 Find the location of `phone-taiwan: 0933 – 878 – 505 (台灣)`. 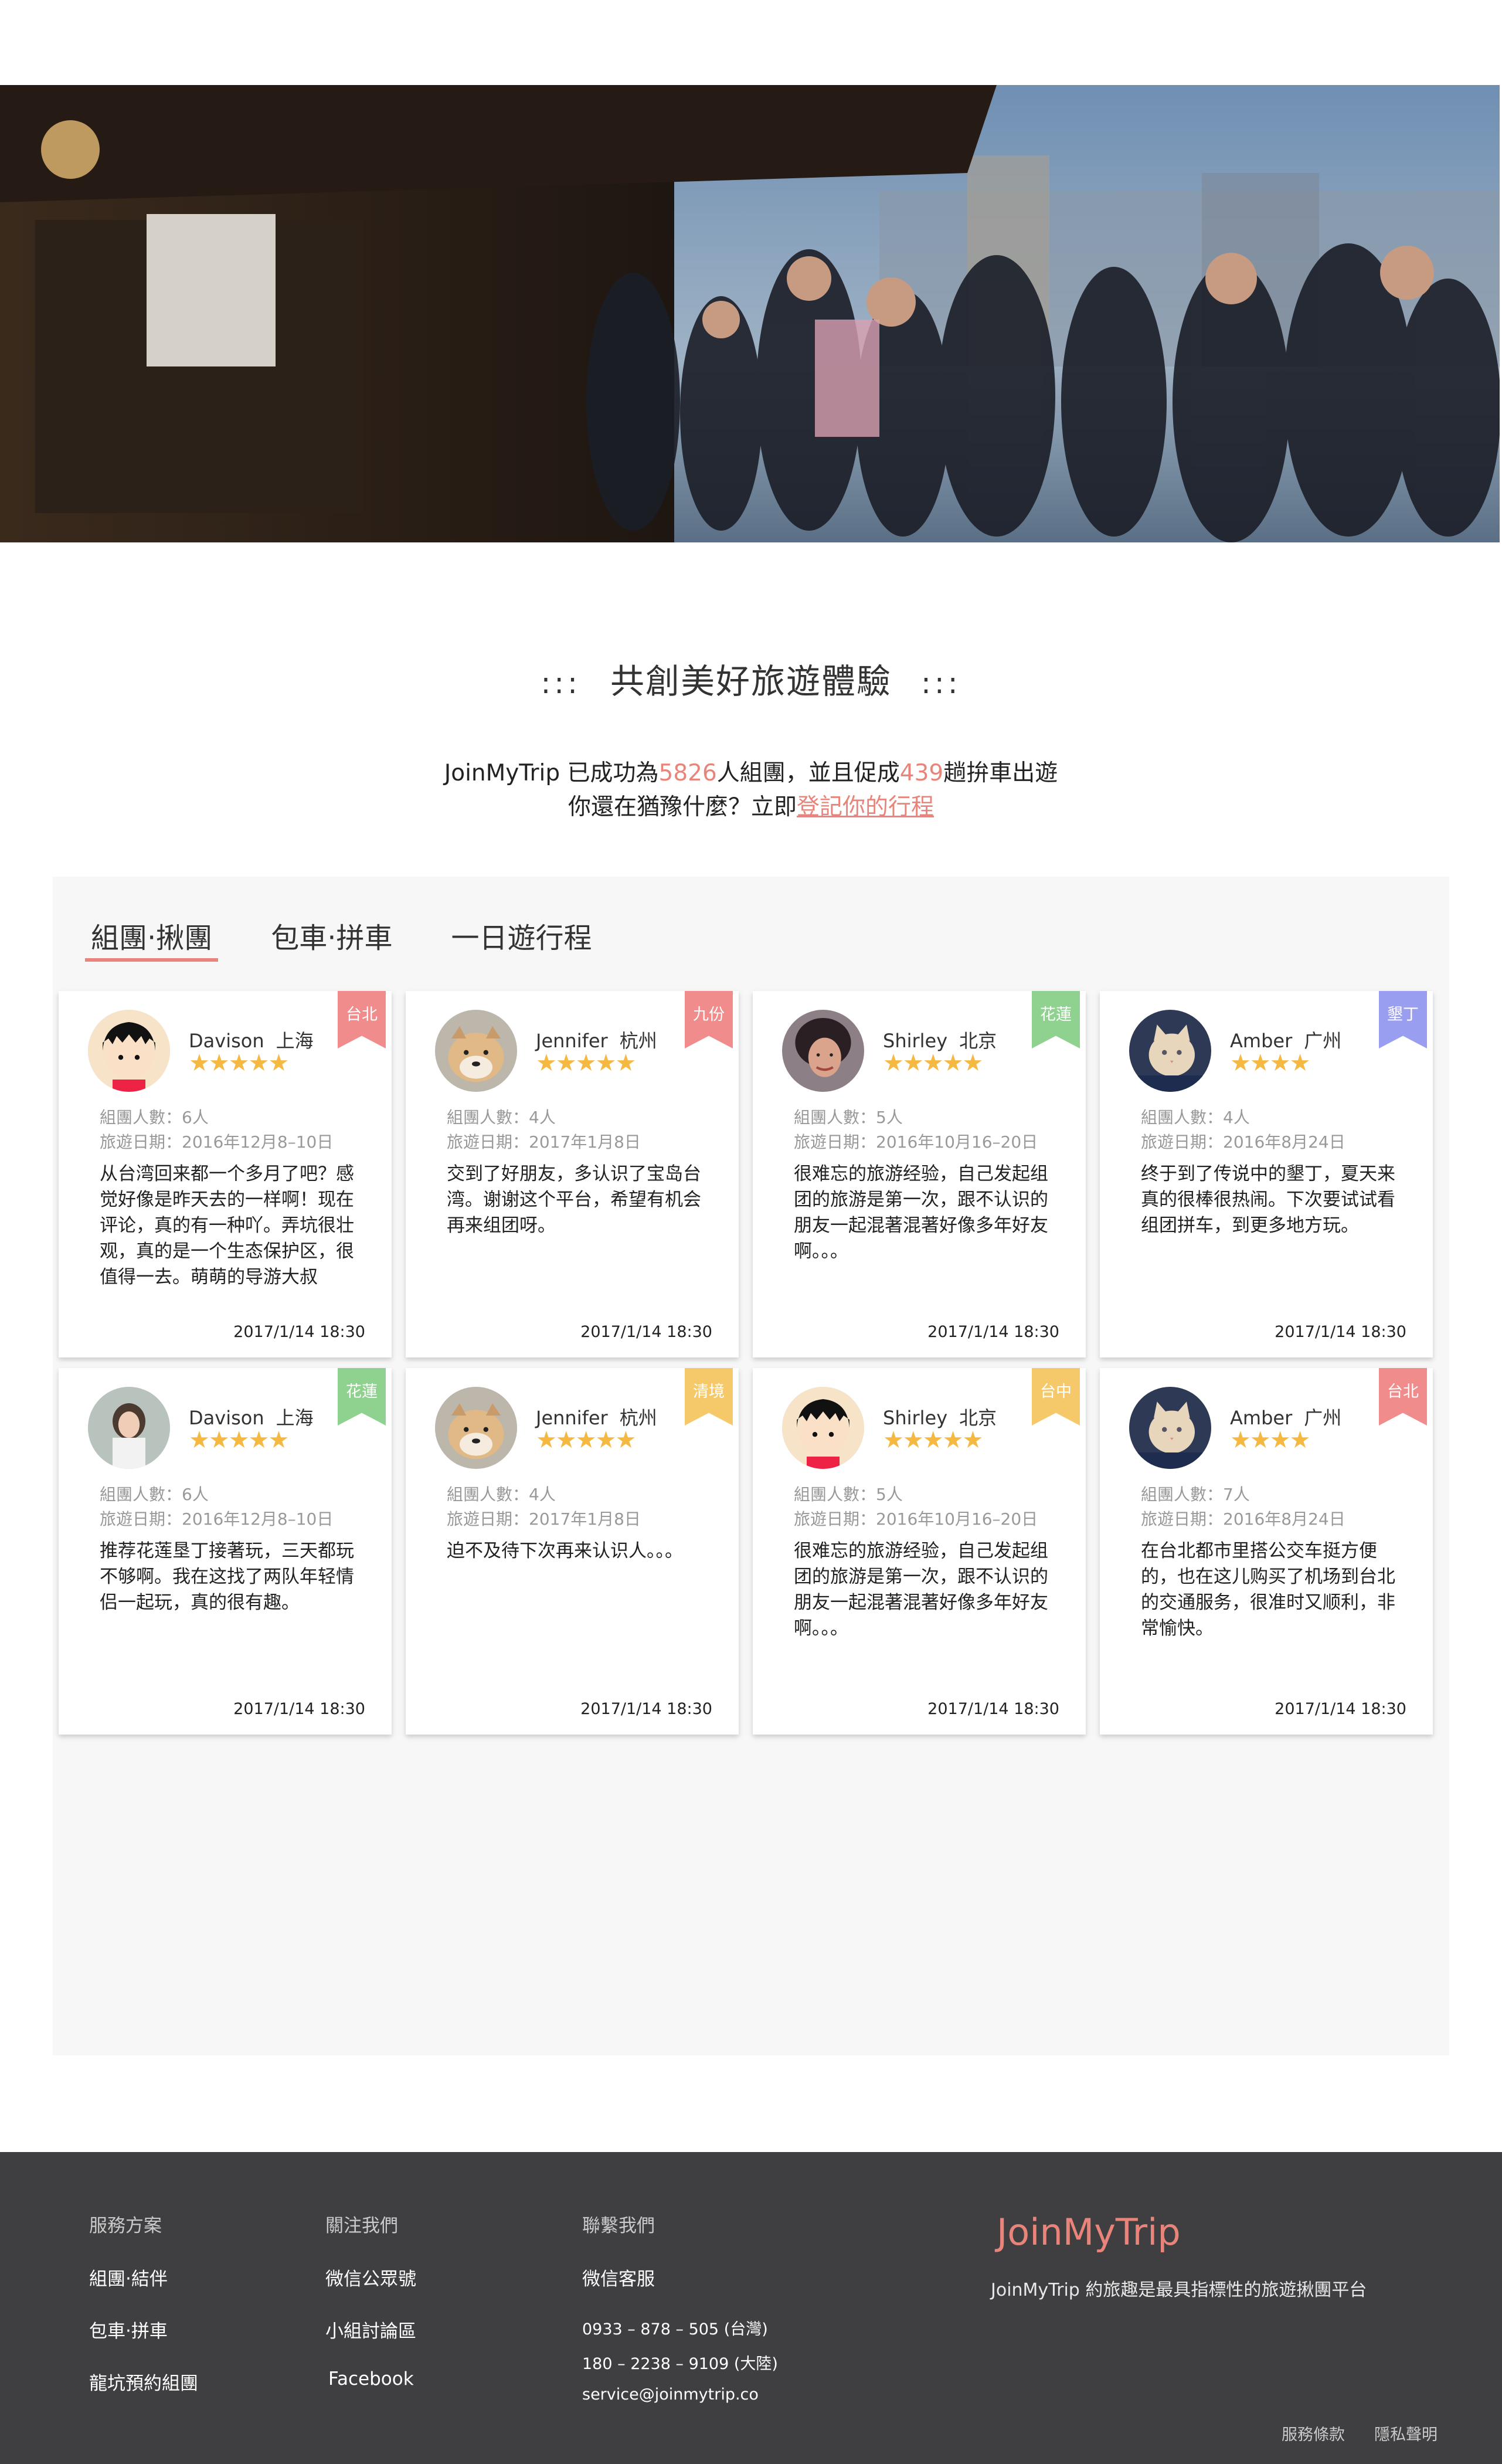

phone-taiwan: 0933 – 878 – 505 (台灣) is located at coordinates (675, 2329).